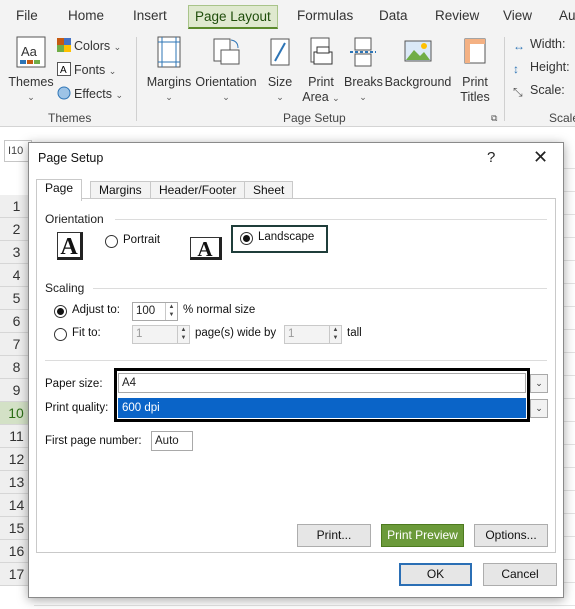 The height and width of the screenshot is (609, 575). Describe the element at coordinates (70, 246) in the screenshot. I see `portrait-page-icon: A` at that location.